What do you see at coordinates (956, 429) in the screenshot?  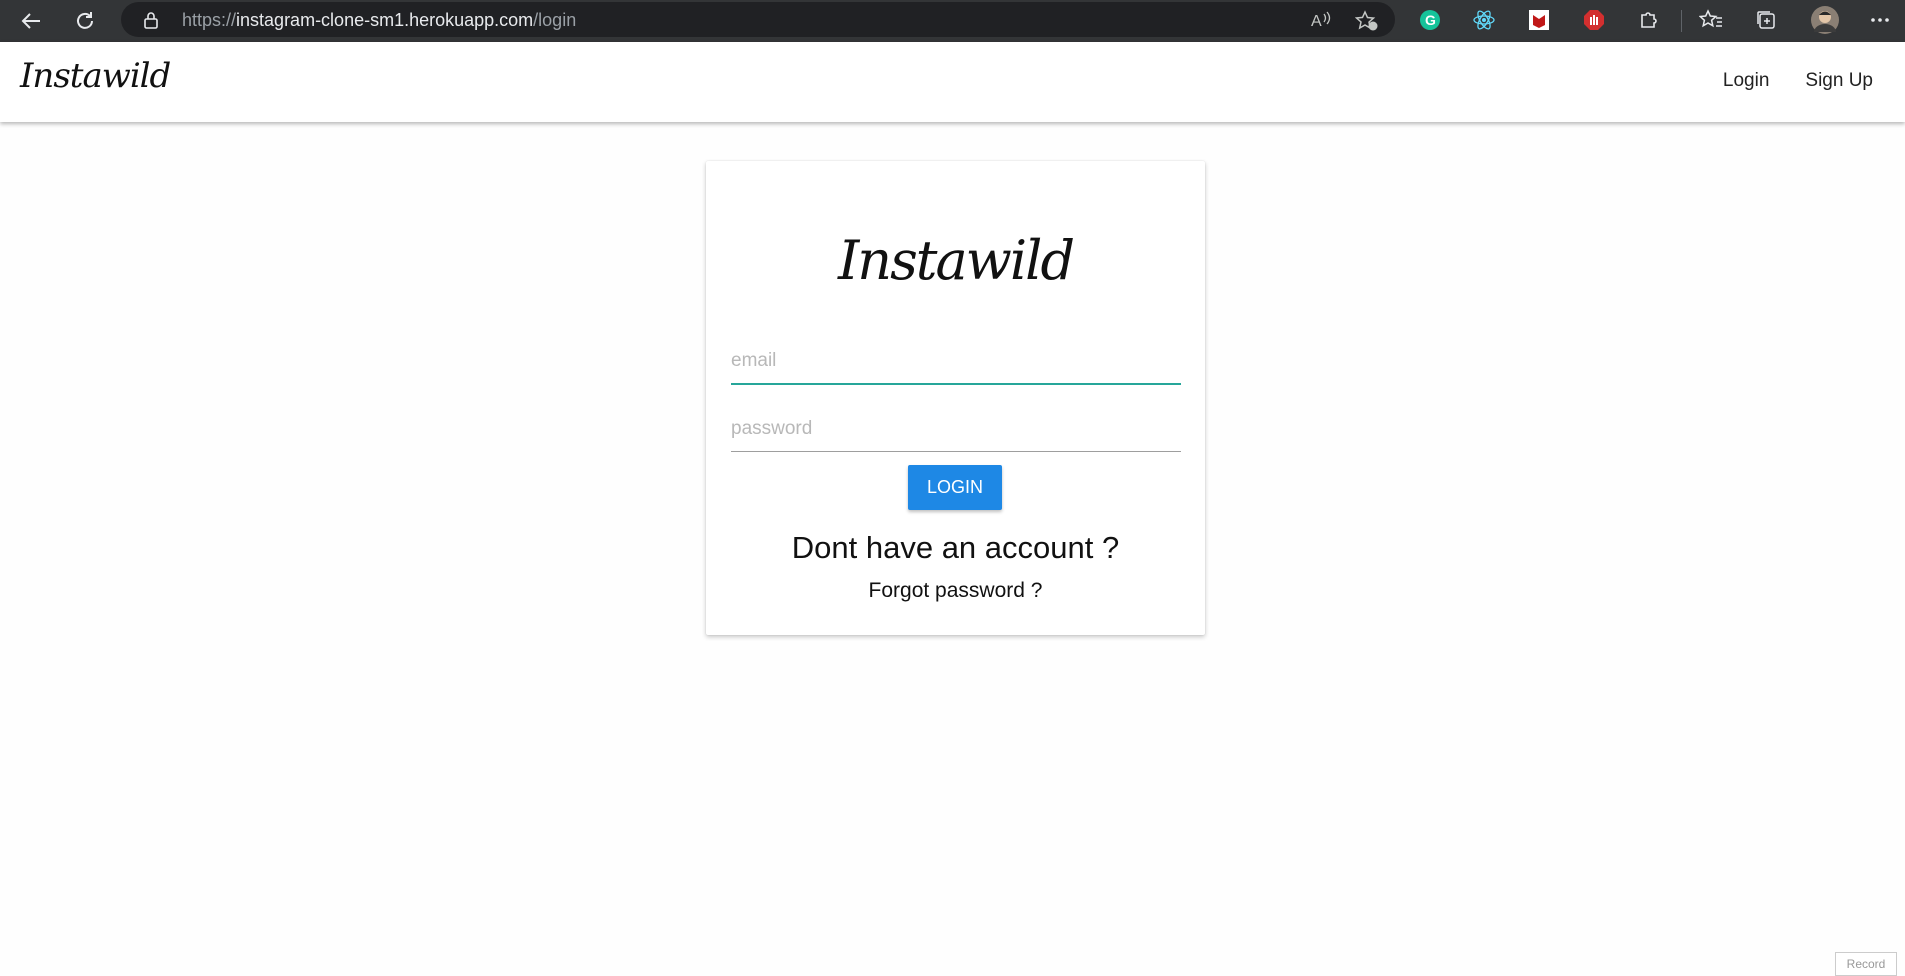 I see `password-input` at bounding box center [956, 429].